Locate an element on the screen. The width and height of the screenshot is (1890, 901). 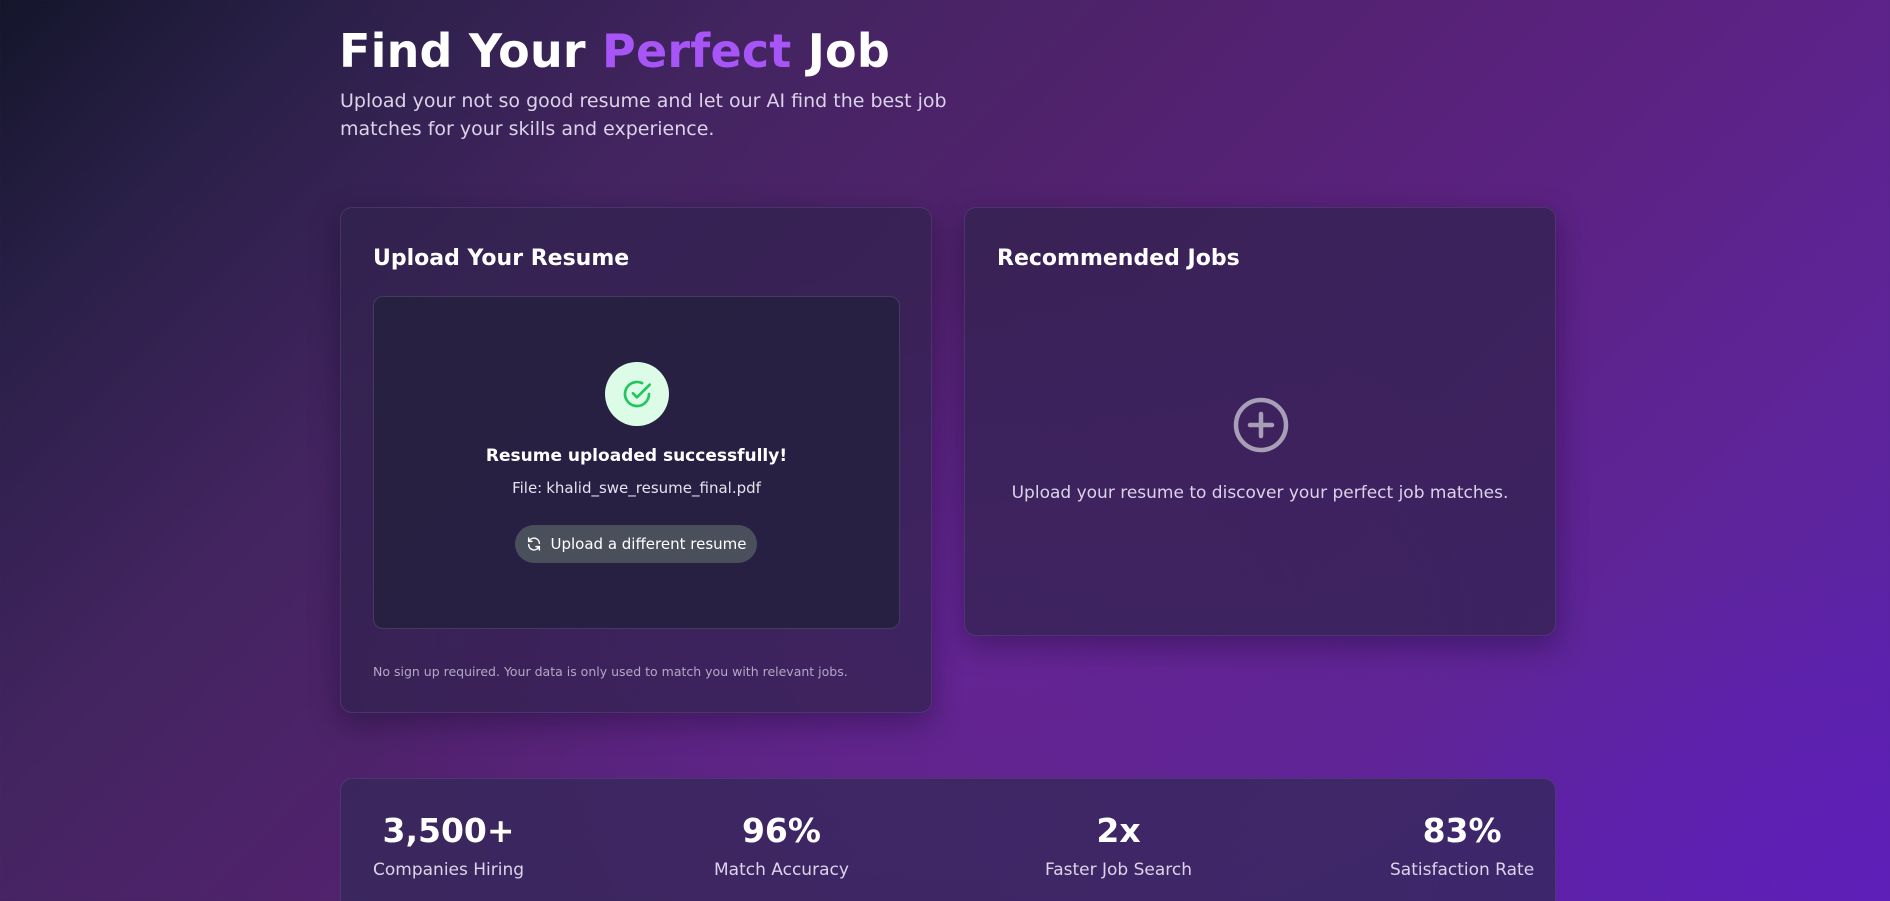
upload-different-resume-button: Upload a different resume is located at coordinates (636, 544).